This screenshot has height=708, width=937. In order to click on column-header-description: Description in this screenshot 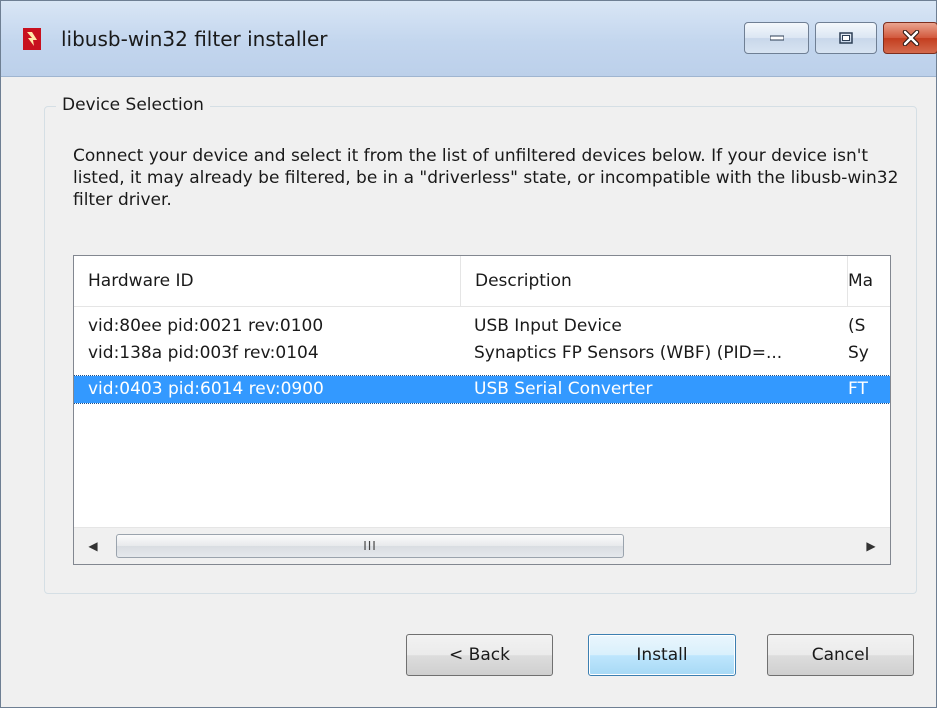, I will do `click(654, 281)`.